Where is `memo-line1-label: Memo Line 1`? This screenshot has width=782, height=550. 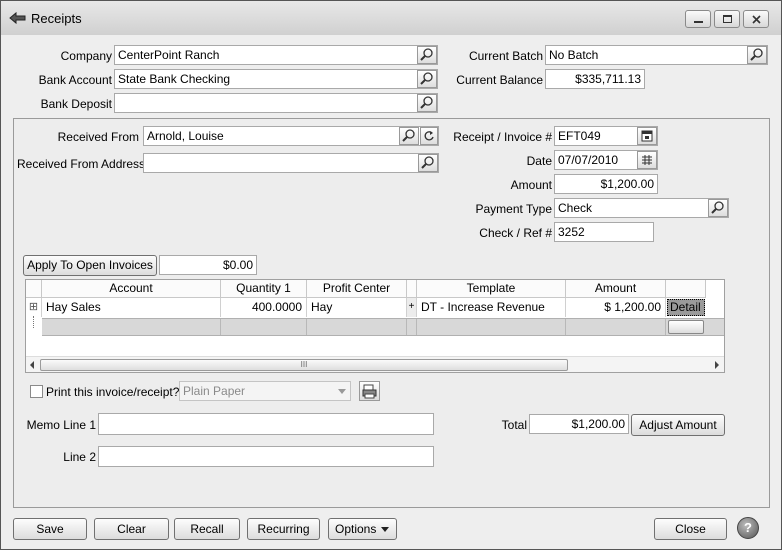
memo-line1-label: Memo Line 1 is located at coordinates (61, 425).